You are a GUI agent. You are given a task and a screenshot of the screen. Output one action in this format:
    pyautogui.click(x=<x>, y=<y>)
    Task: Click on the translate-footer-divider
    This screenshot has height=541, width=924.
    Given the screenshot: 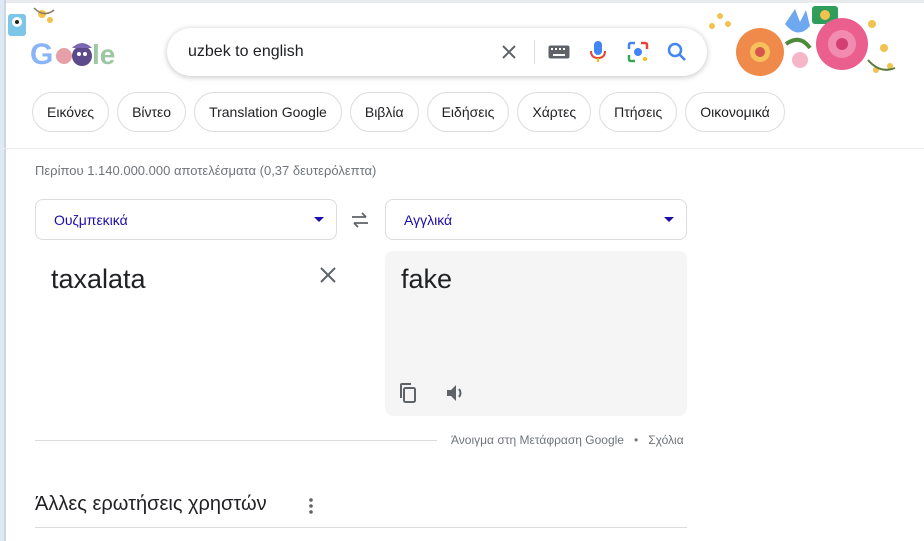 What is the action you would take?
    pyautogui.click(x=236, y=440)
    